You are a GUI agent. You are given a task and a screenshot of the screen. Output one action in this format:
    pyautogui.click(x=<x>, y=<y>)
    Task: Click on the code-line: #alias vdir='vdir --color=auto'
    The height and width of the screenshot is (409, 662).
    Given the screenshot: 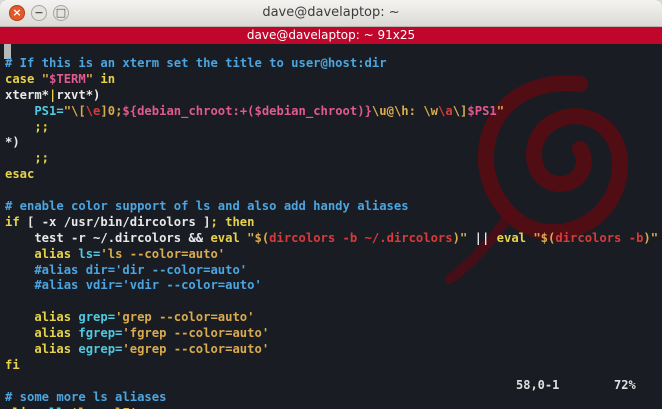 What is the action you would take?
    pyautogui.click(x=331, y=286)
    